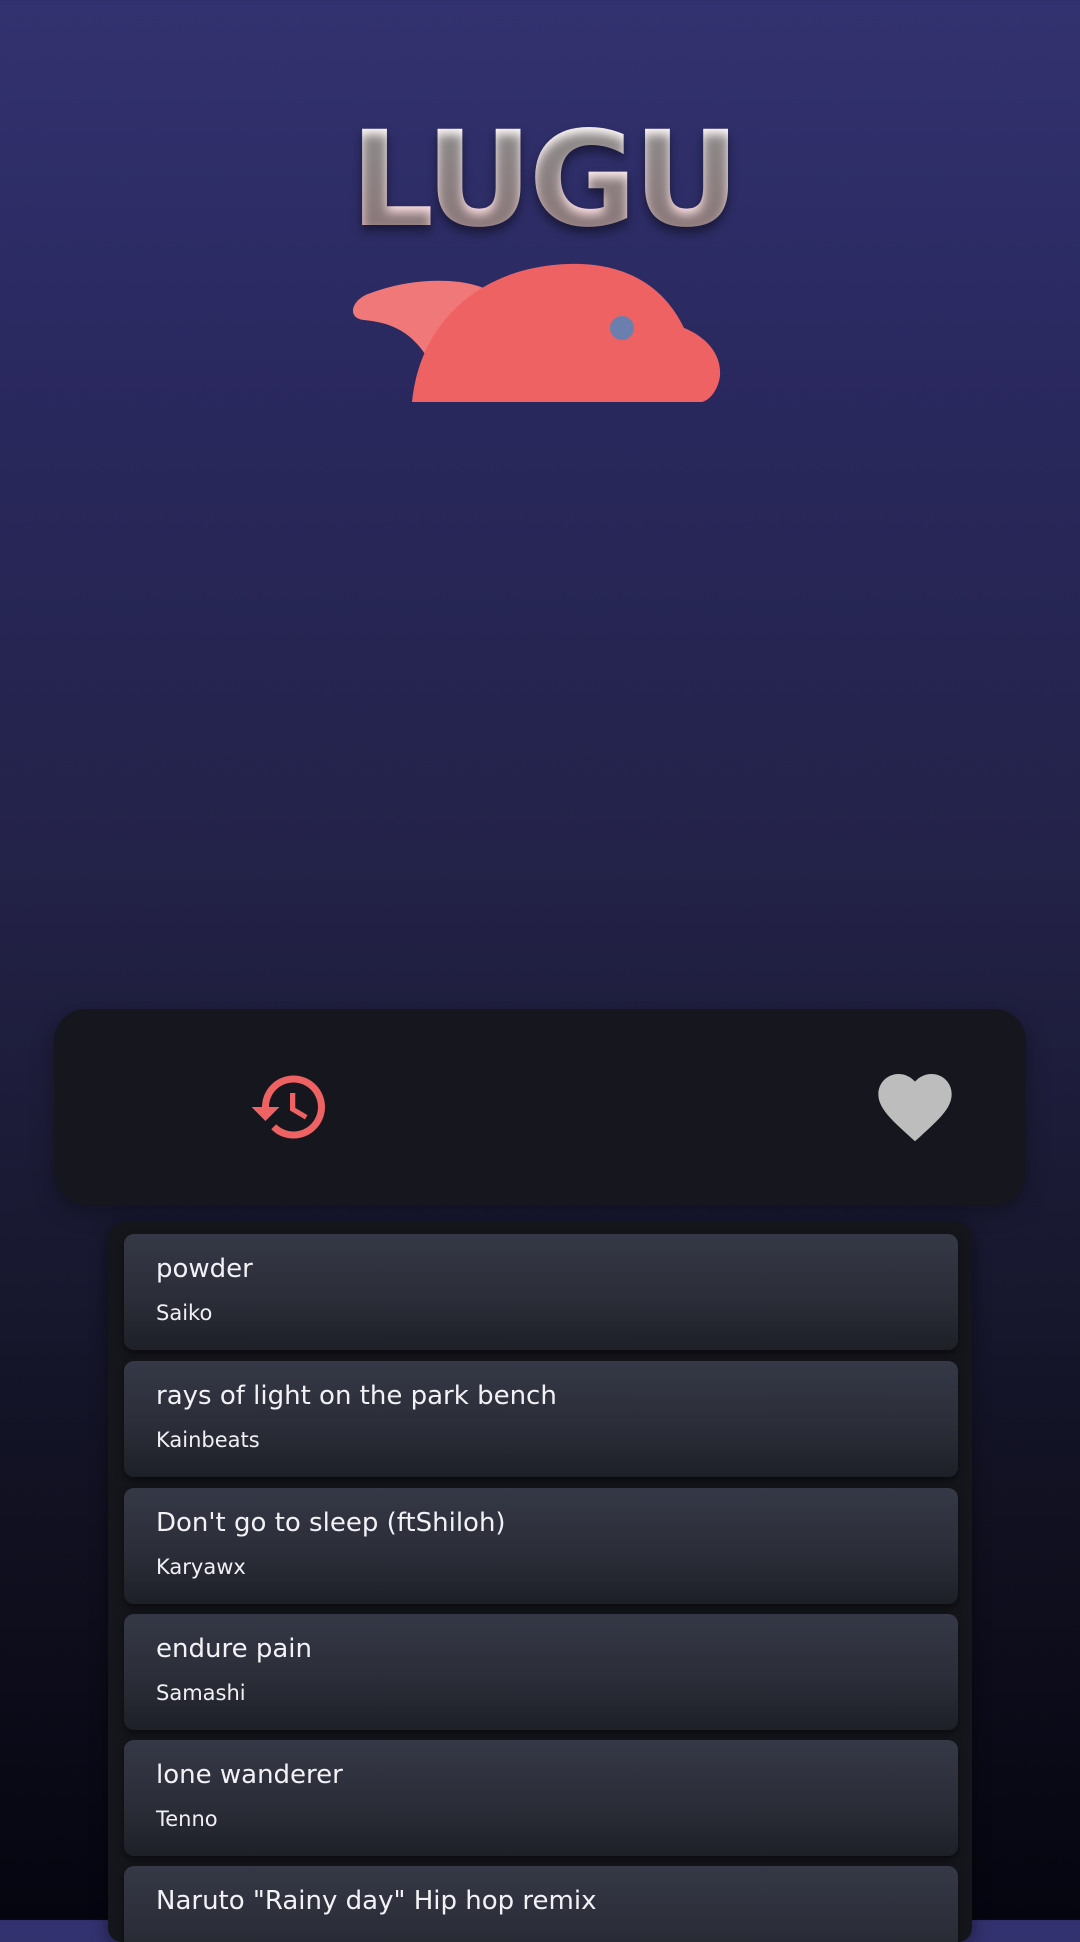 This screenshot has width=1080, height=1942. Describe the element at coordinates (234, 1649) in the screenshot. I see `track-title: endure pain` at that location.